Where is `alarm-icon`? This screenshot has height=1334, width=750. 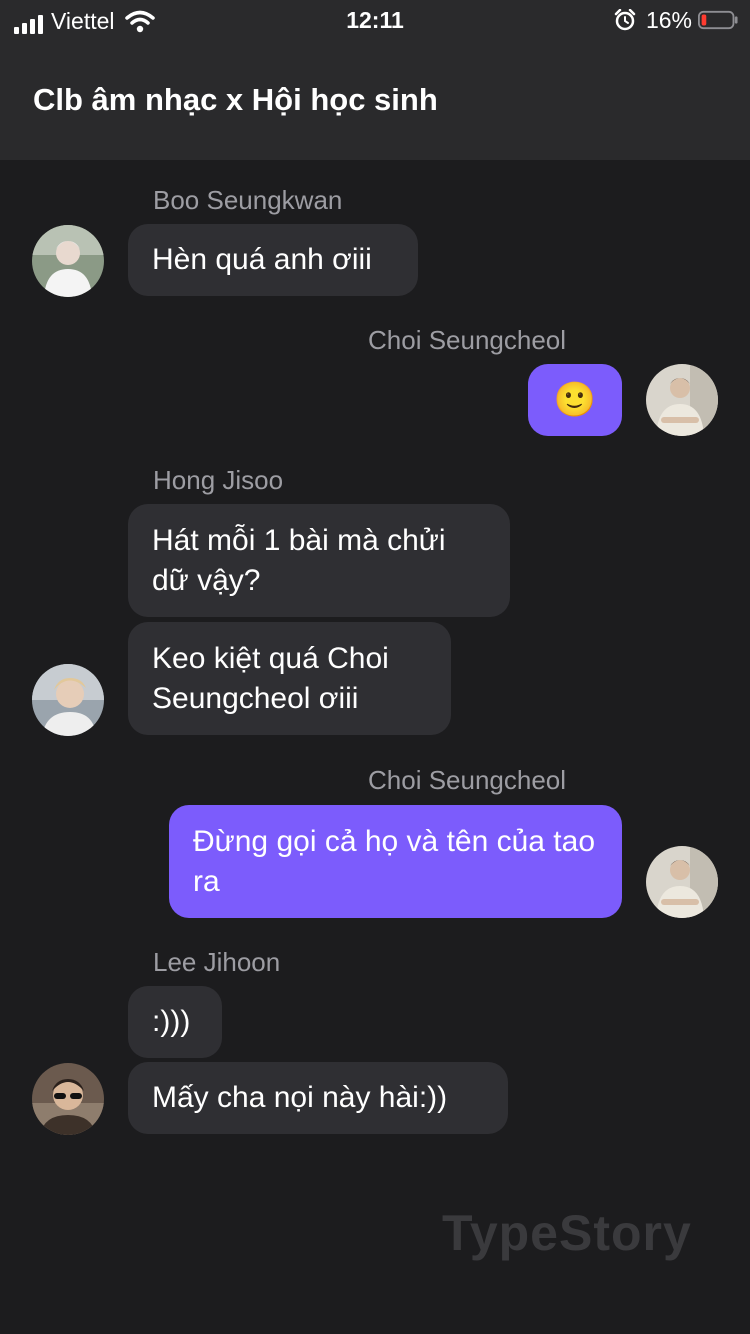
alarm-icon is located at coordinates (625, 20).